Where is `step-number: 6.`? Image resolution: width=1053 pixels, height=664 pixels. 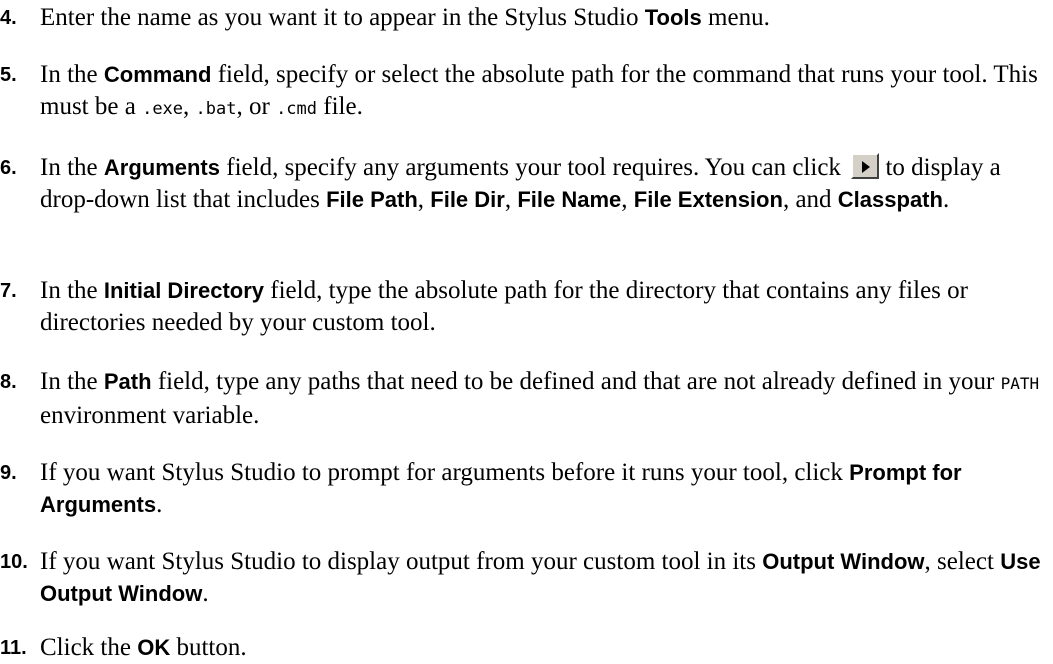 step-number: 6. is located at coordinates (8, 168).